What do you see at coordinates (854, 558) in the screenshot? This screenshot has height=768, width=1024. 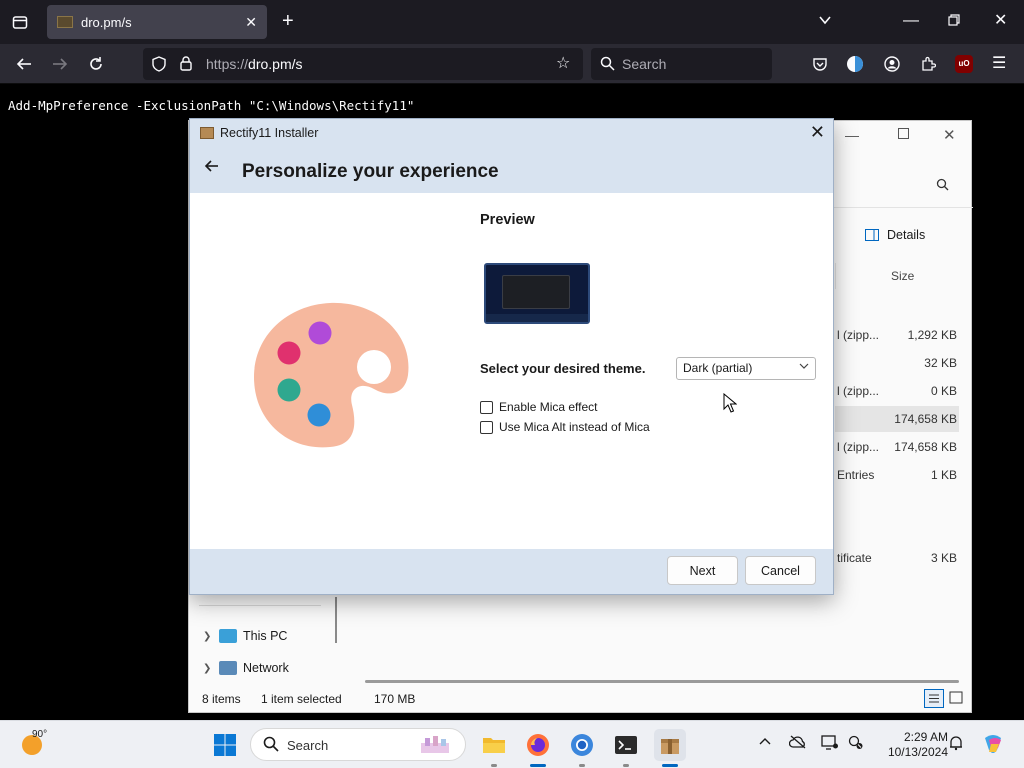 I see `file-type: tificate` at bounding box center [854, 558].